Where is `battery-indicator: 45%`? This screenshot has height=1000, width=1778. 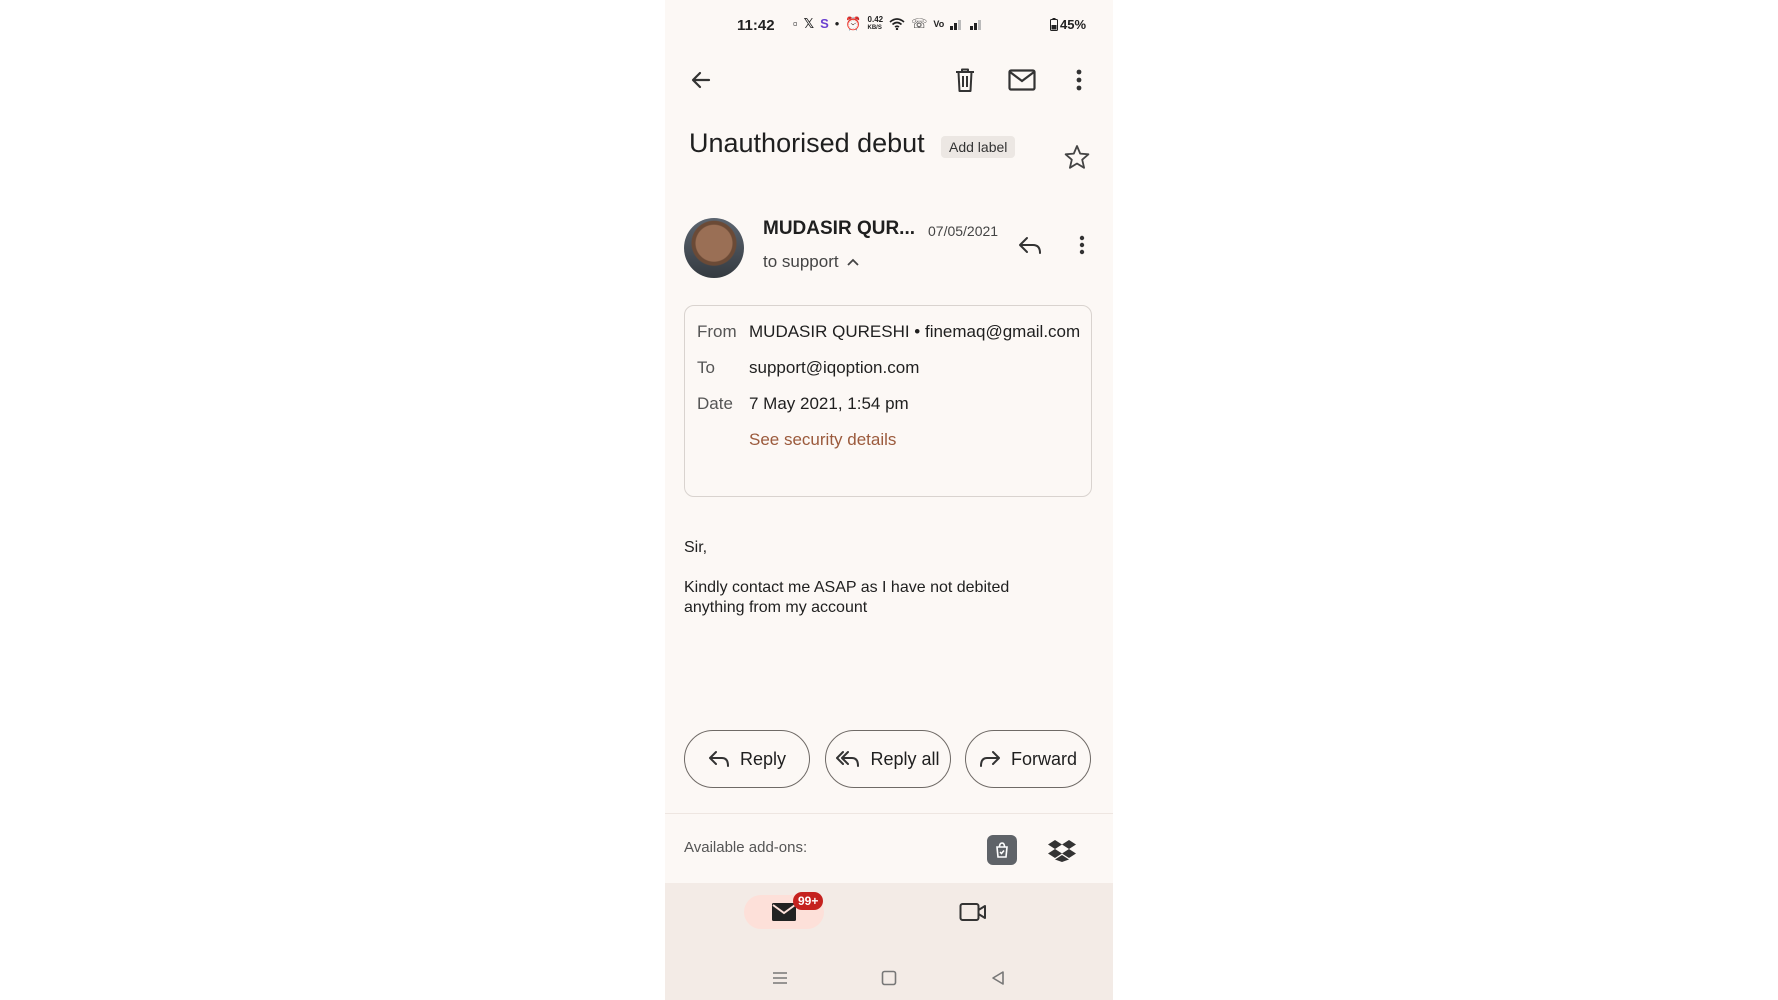 battery-indicator: 45% is located at coordinates (1068, 24).